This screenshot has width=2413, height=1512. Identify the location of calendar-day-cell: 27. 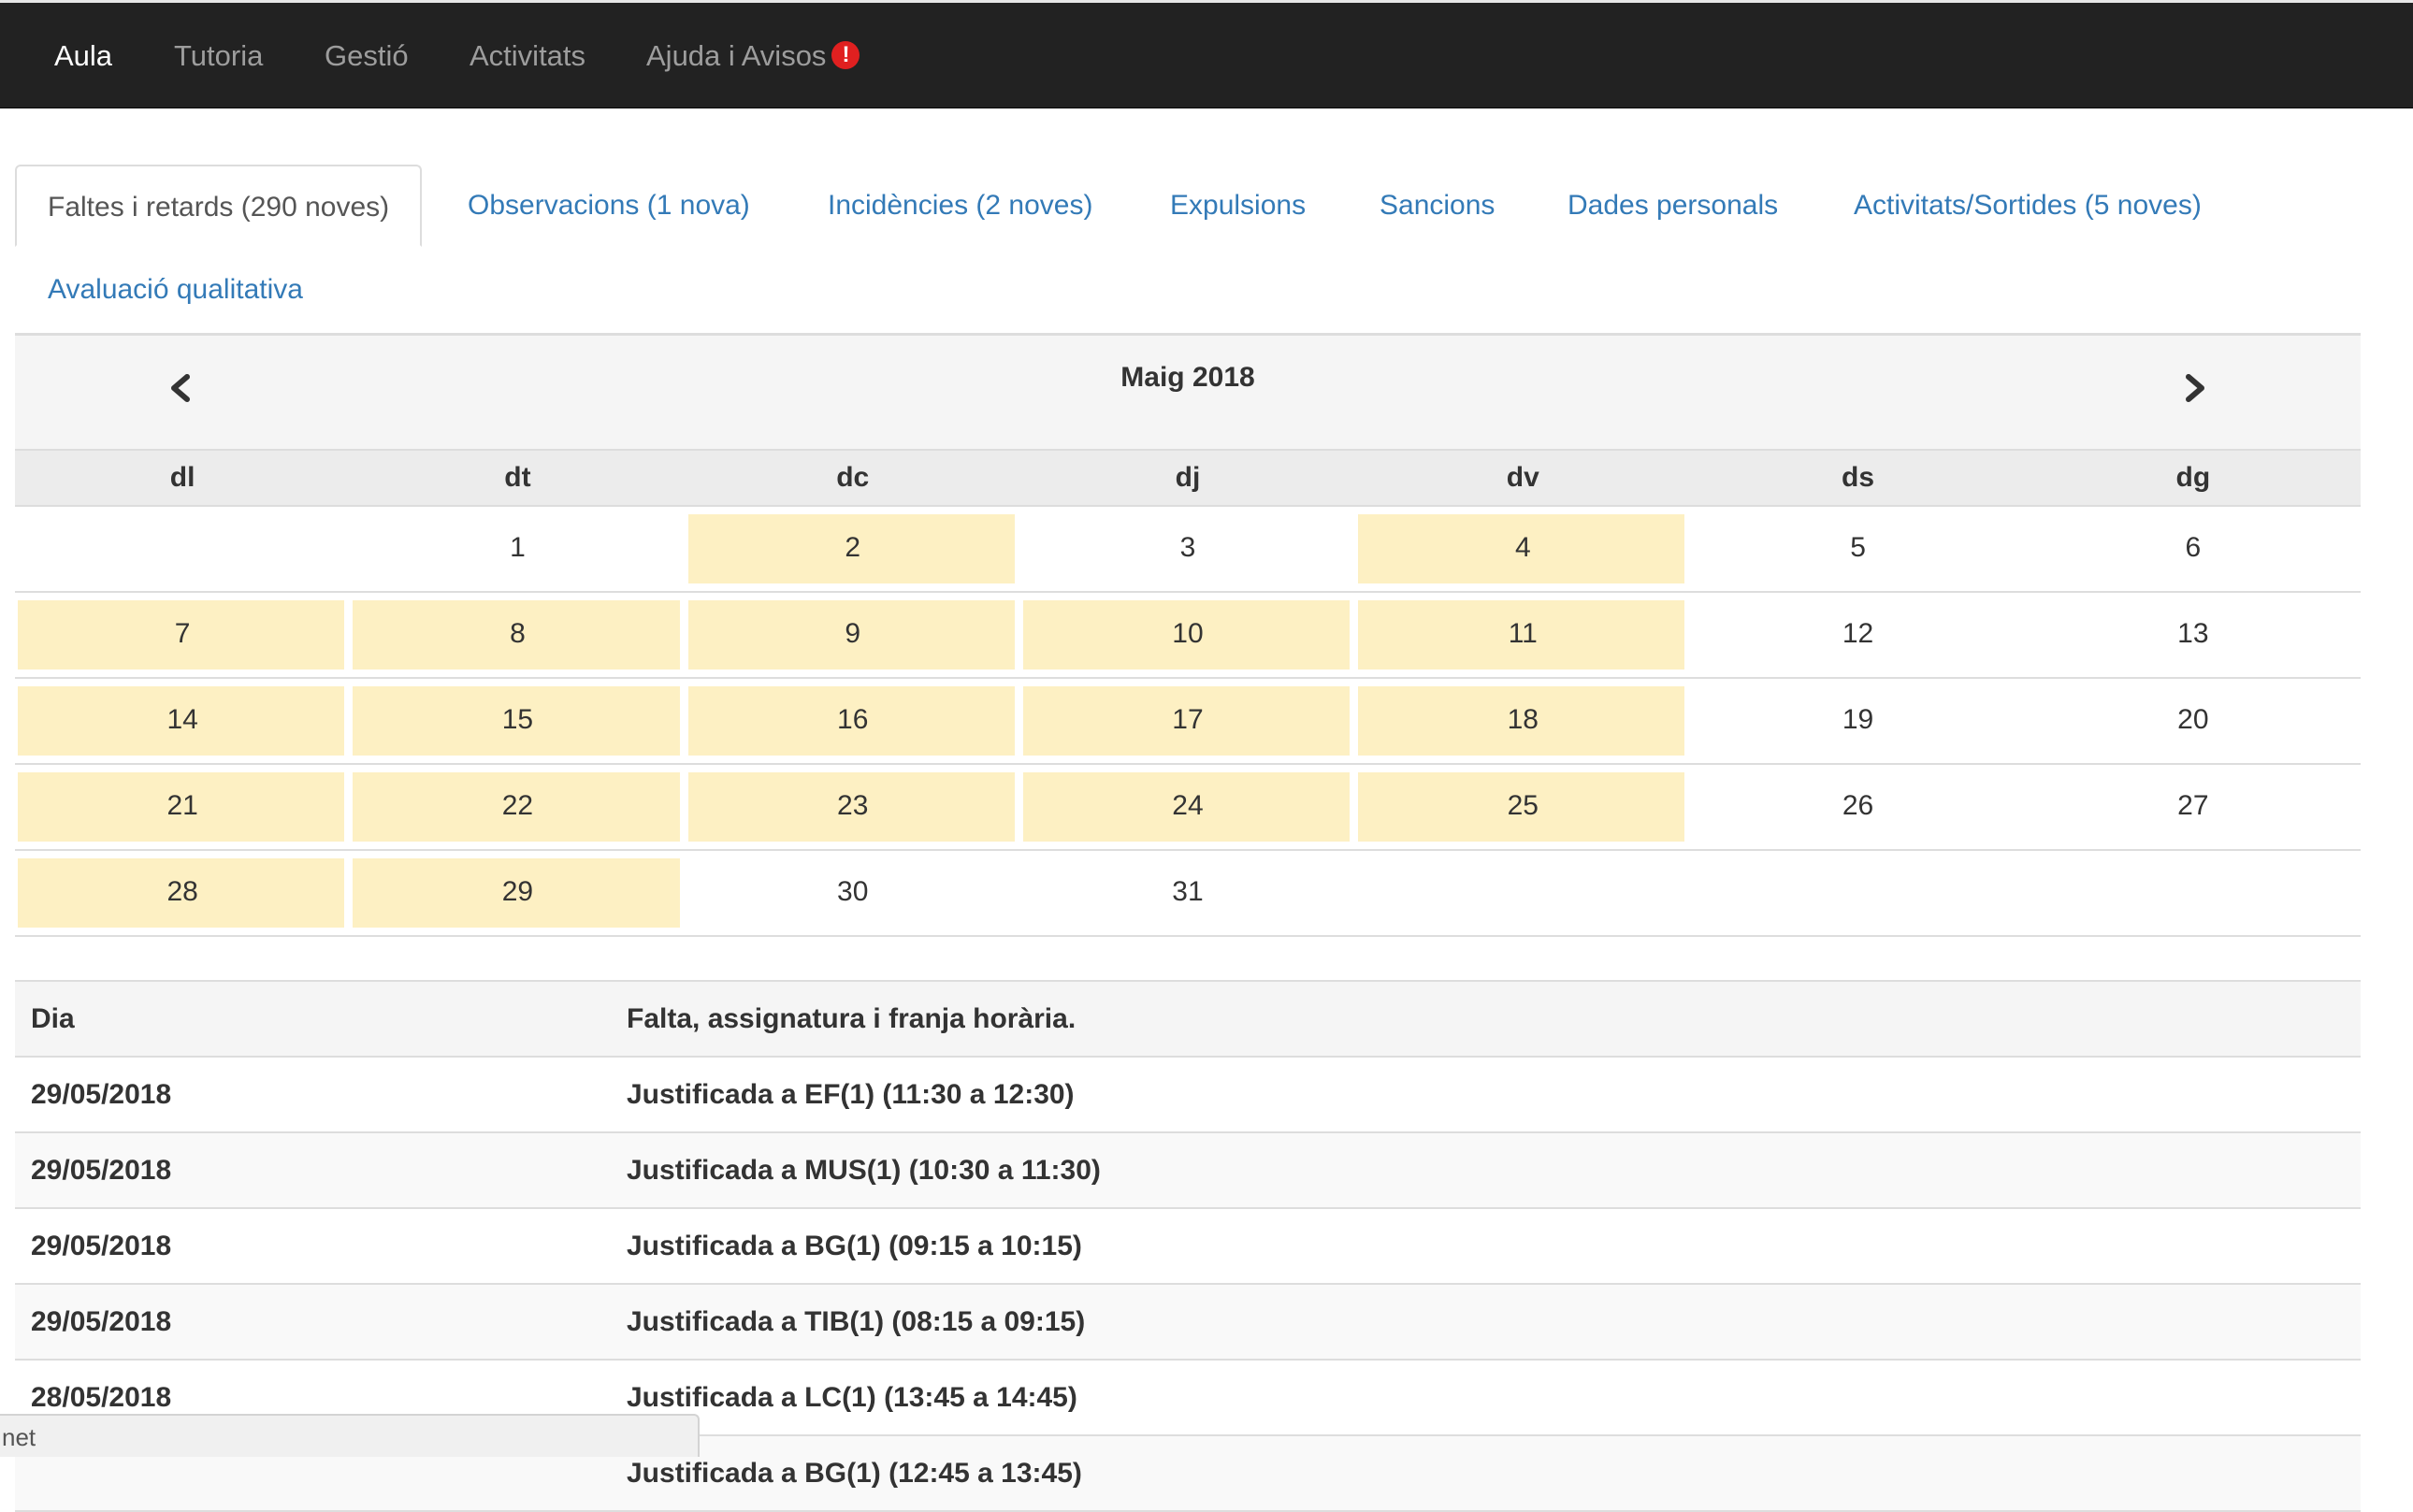
(2193, 807).